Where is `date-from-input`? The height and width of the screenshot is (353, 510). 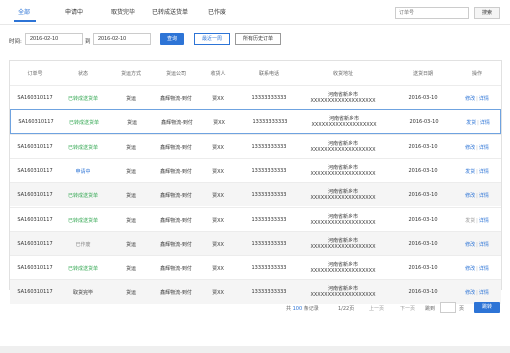
date-from-input is located at coordinates (54, 39).